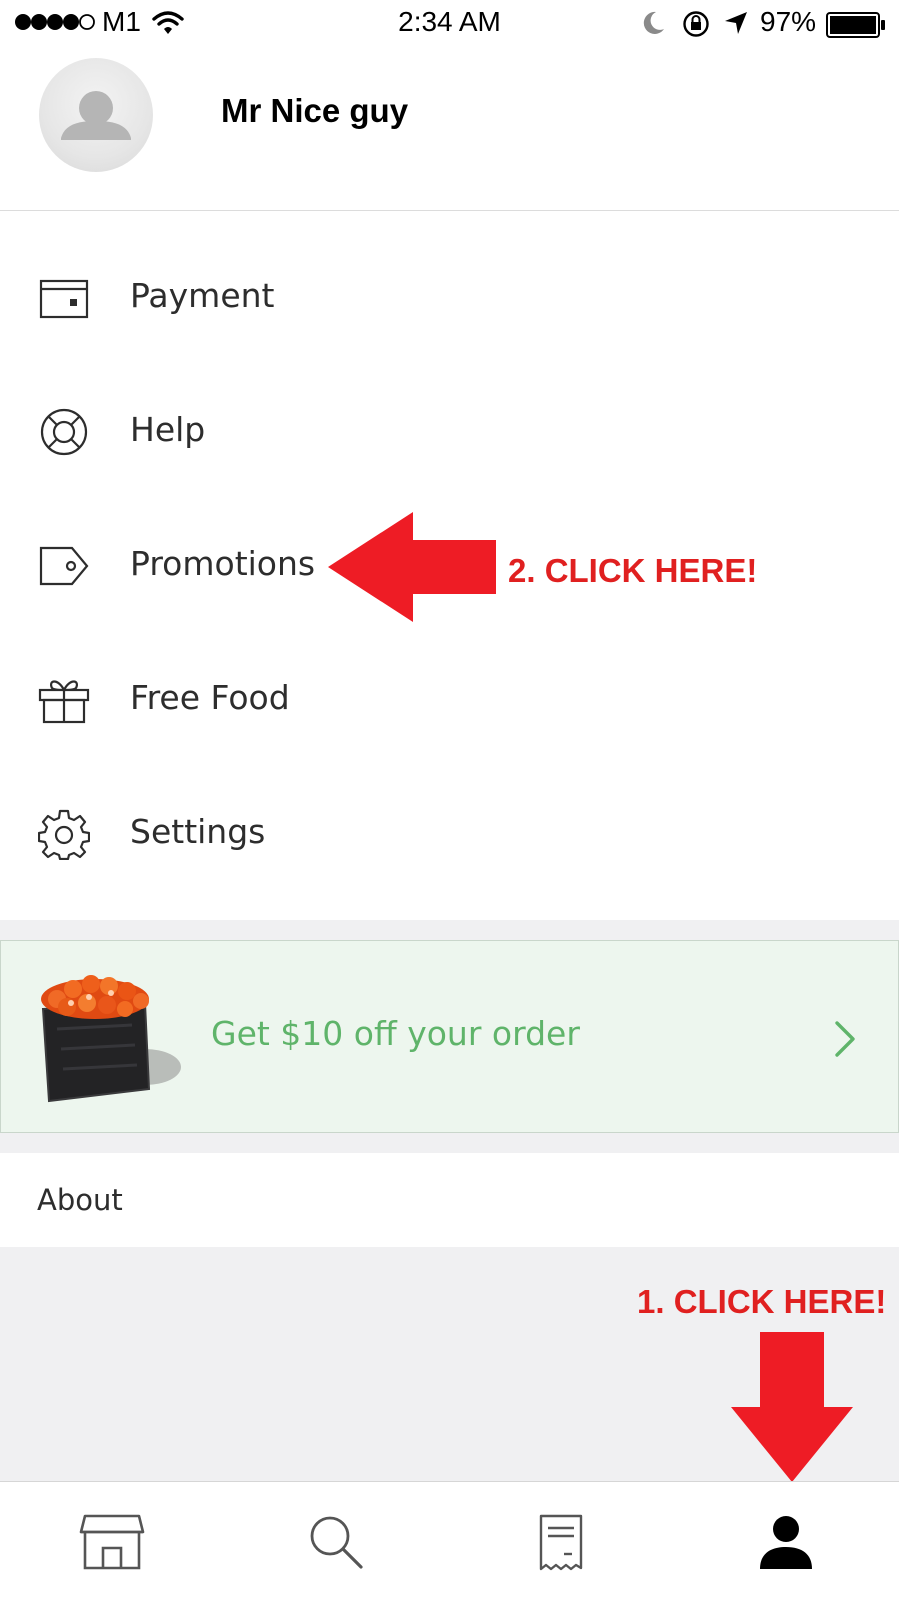  I want to click on tab-home, so click(112, 1541).